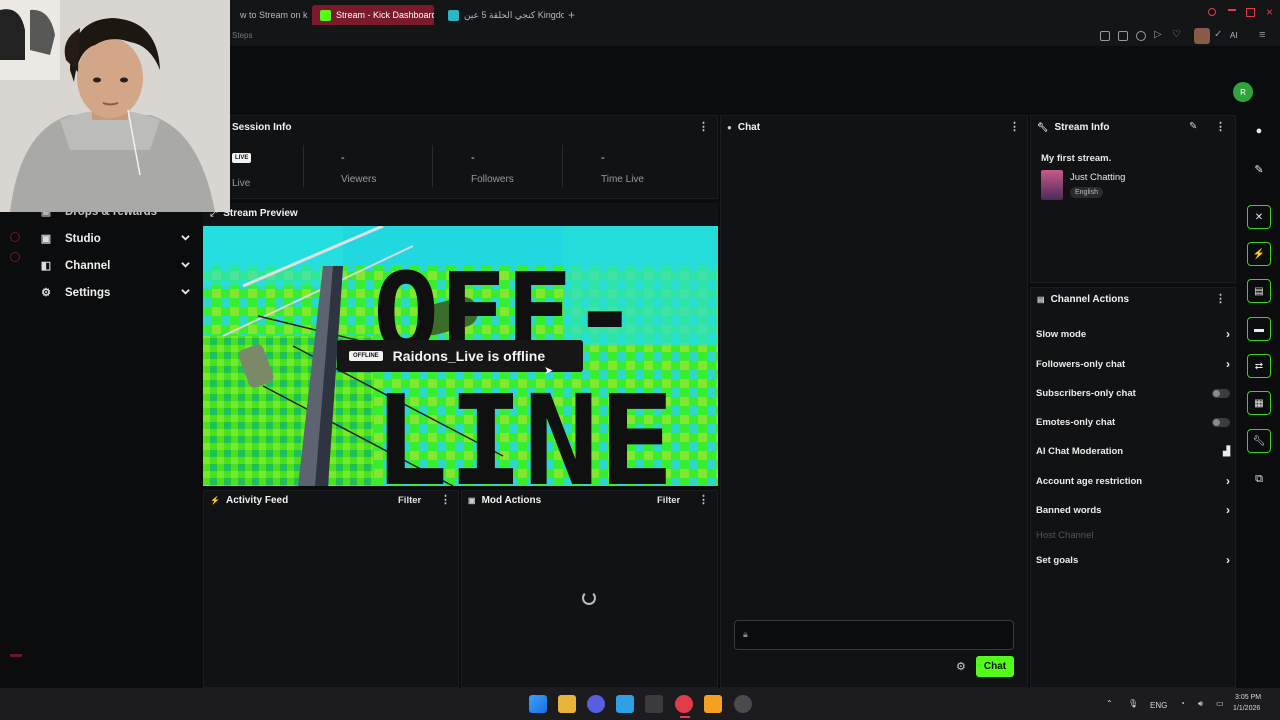  What do you see at coordinates (115, 106) in the screenshot?
I see `webcam-overlay` at bounding box center [115, 106].